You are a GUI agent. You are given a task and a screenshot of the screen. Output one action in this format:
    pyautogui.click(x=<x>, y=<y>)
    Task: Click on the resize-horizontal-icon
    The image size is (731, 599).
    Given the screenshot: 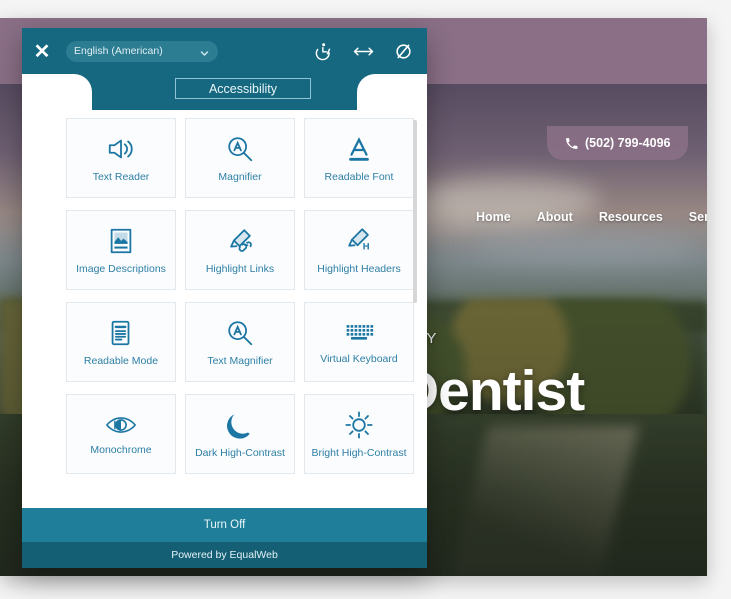 What is the action you would take?
    pyautogui.click(x=363, y=51)
    